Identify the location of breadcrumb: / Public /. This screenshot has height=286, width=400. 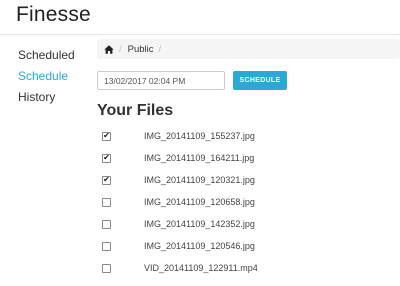
(248, 49).